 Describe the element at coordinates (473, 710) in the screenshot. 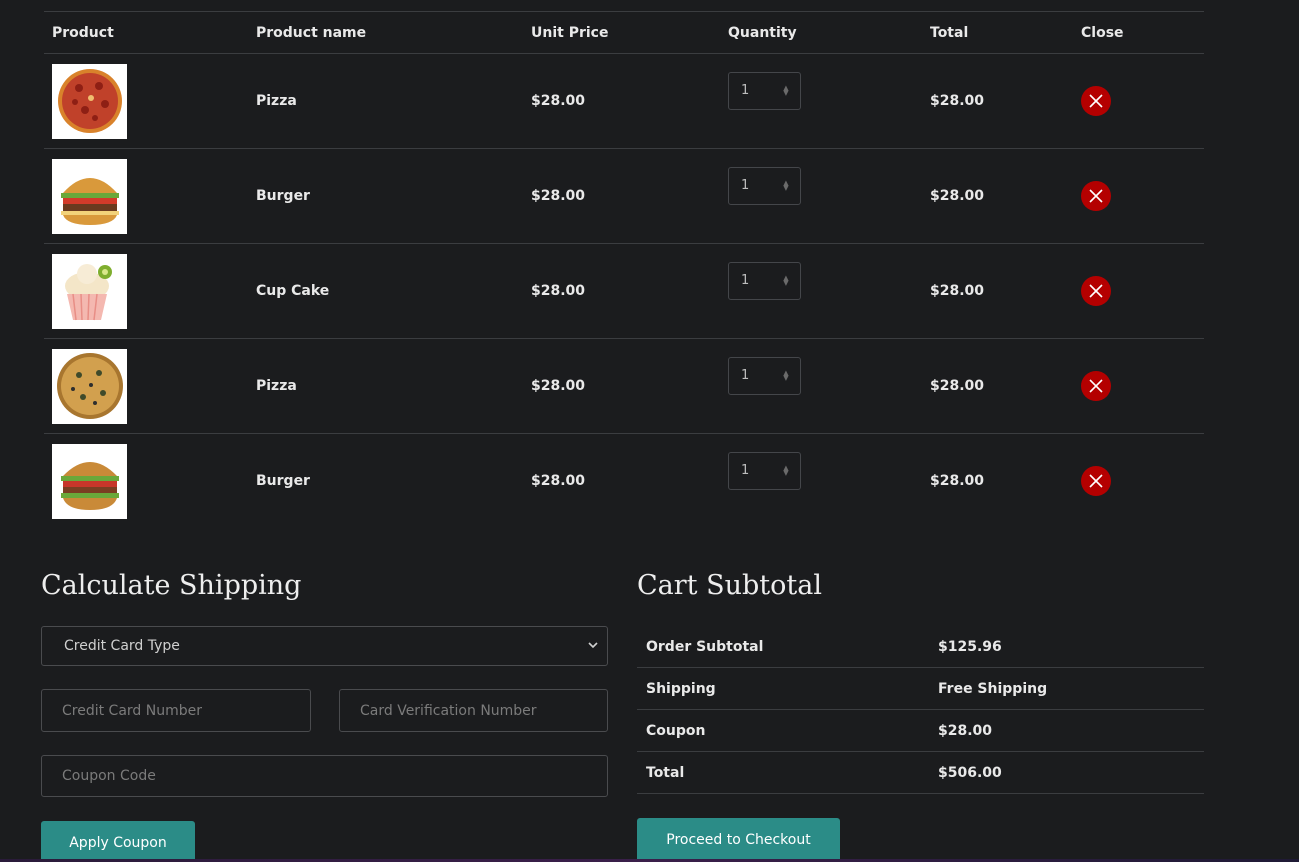

I see `card-verification-input` at that location.